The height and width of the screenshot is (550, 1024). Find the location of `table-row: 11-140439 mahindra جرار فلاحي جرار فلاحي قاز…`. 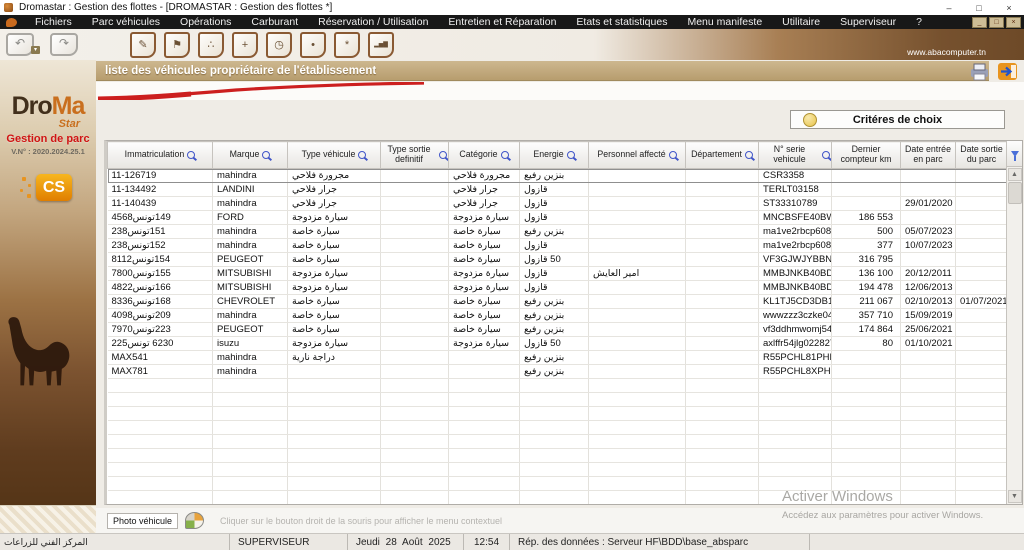

table-row: 11-140439 mahindra جرار فلاحي جرار فلاحي قاز… is located at coordinates (557, 203).